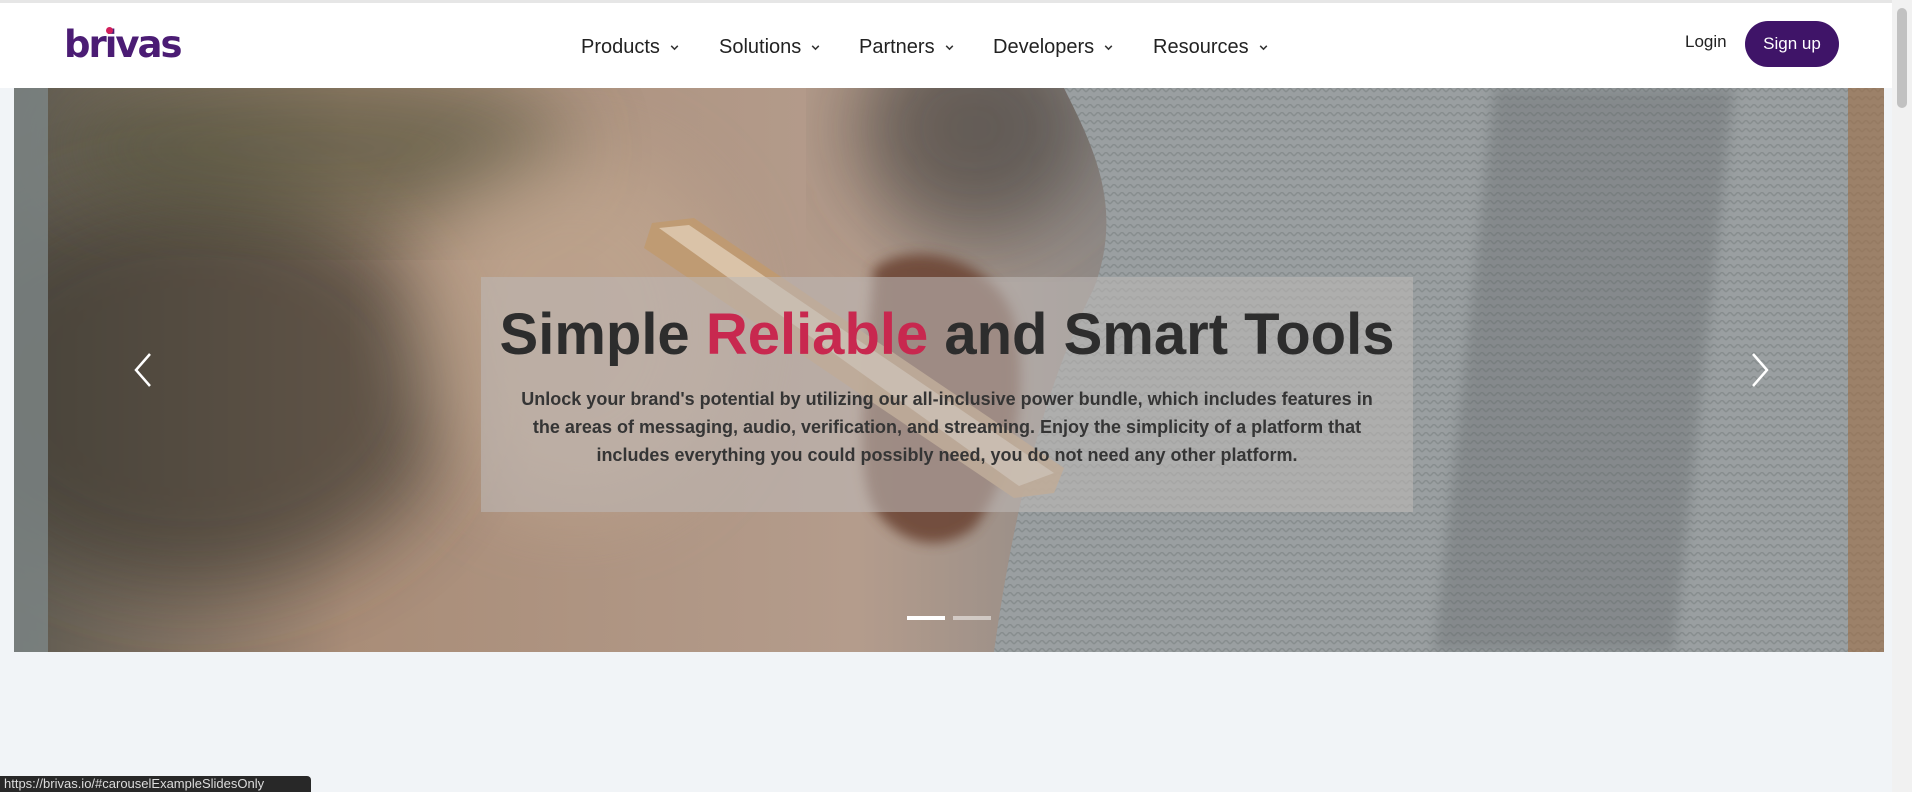  I want to click on brand-name: brivas, so click(123, 44).